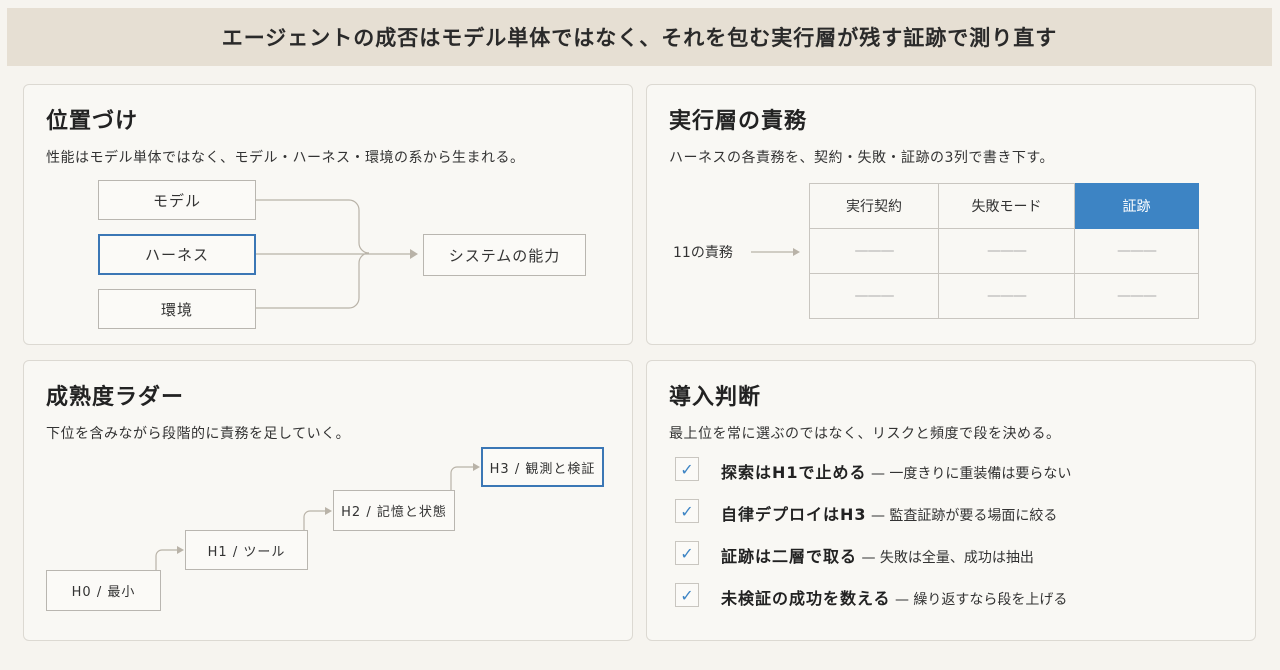 The width and height of the screenshot is (1280, 670). Describe the element at coordinates (945, 558) in the screenshot. I see `item-detail: — 失敗は全量、成功は抽出` at that location.